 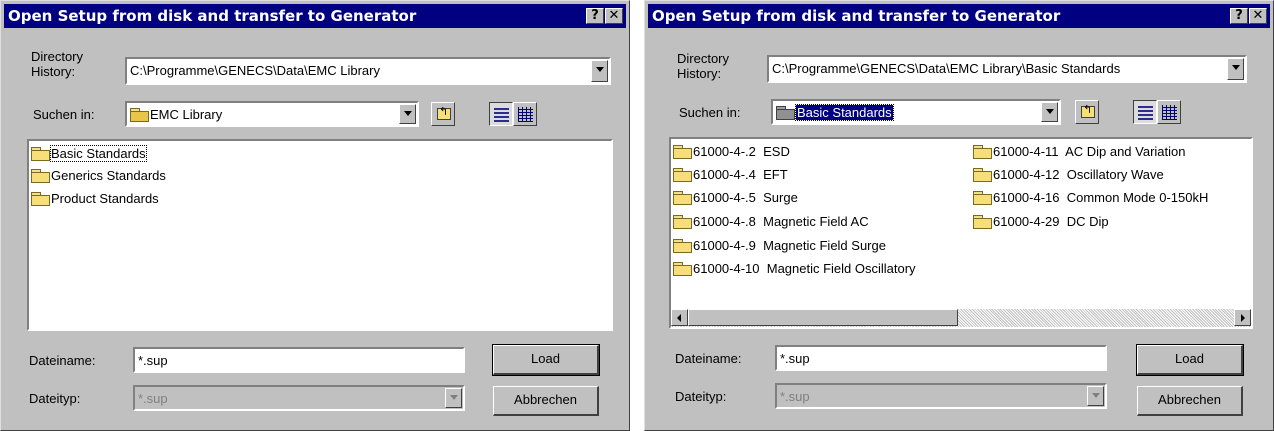 I want to click on list-item: 61000-4-.8 Magnetic Field AC, so click(x=771, y=222).